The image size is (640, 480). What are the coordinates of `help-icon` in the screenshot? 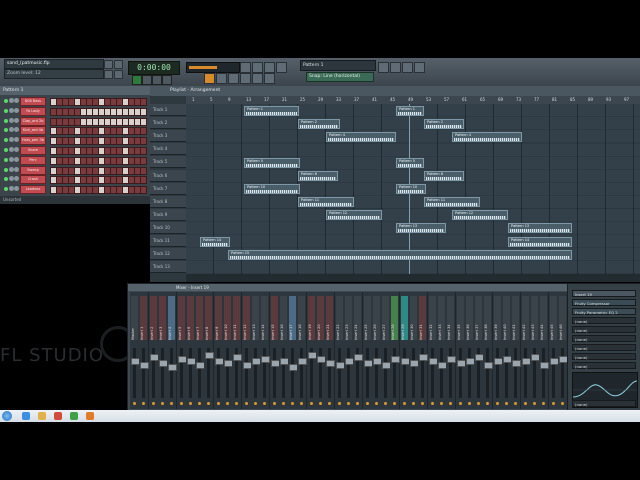 It's located at (419, 67).